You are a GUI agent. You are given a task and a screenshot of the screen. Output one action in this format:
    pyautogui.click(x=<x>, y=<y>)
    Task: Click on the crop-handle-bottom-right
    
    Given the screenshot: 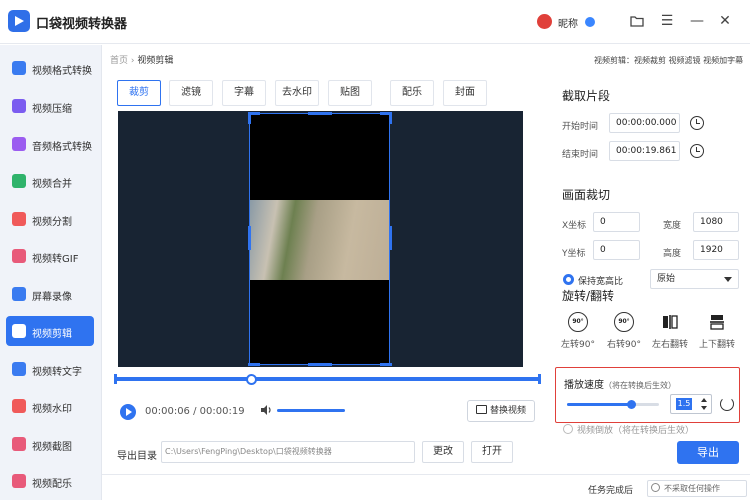 What is the action you would take?
    pyautogui.click(x=386, y=364)
    